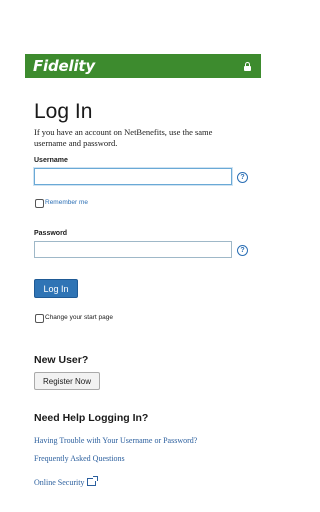  What do you see at coordinates (242, 250) in the screenshot?
I see `password-help-icon: ?` at bounding box center [242, 250].